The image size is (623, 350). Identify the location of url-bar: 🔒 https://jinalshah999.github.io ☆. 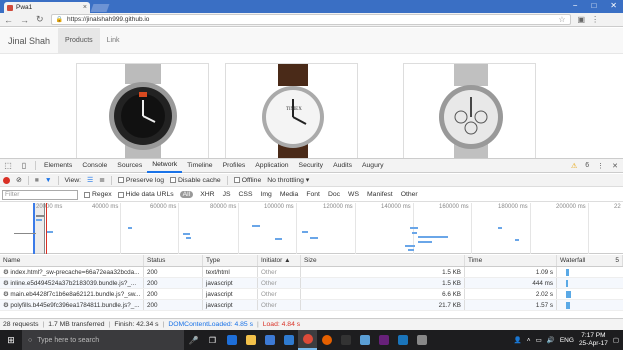
(310, 19).